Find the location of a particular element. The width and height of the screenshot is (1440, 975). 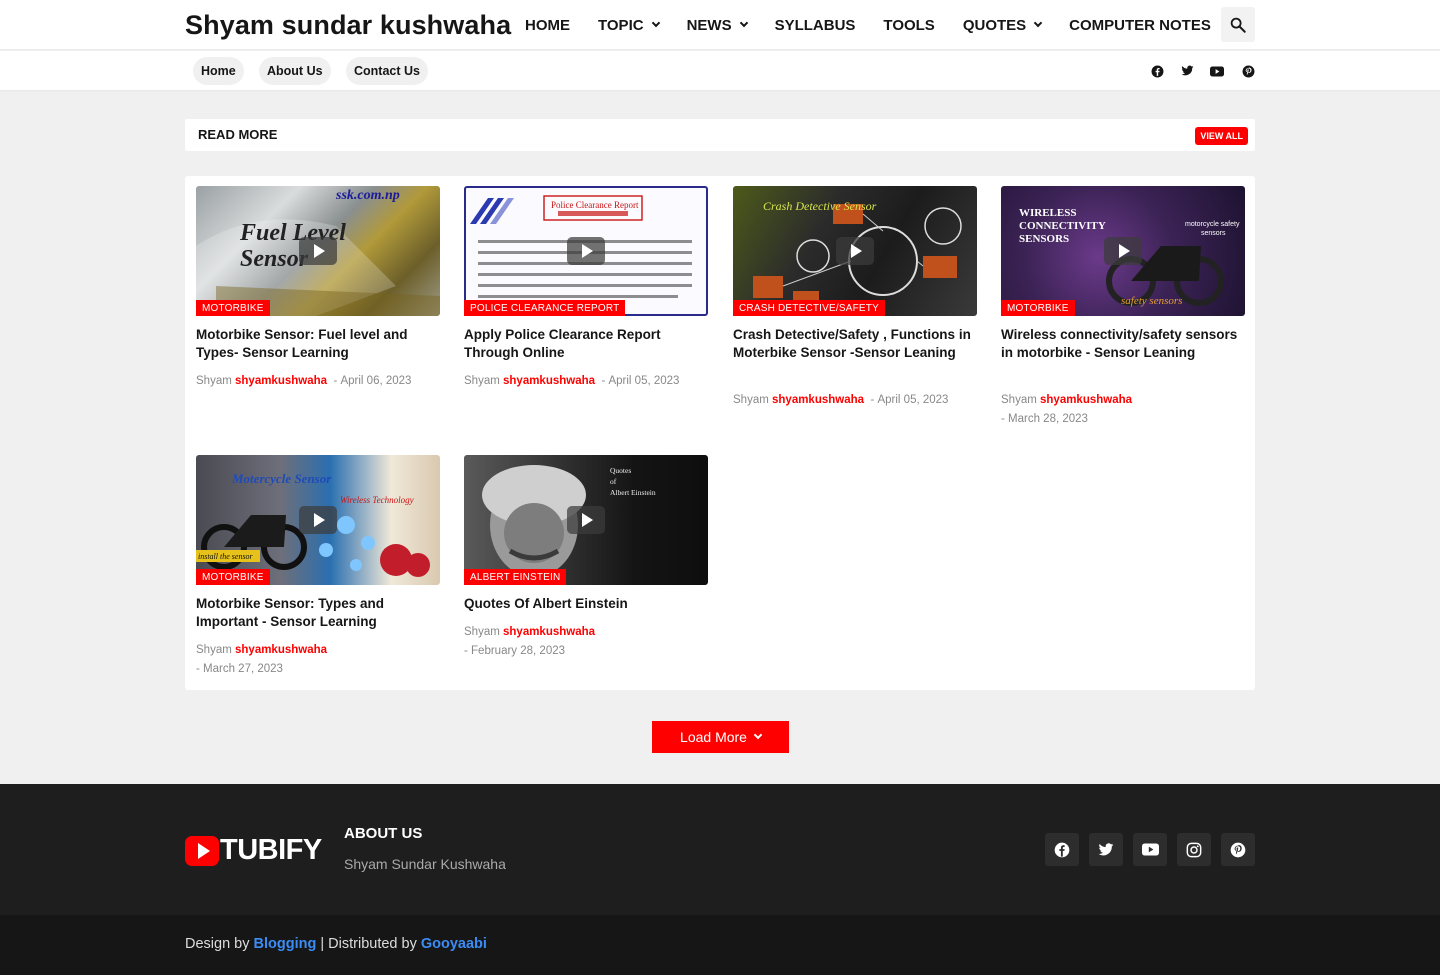

footer-pinterest-button is located at coordinates (1238, 849).